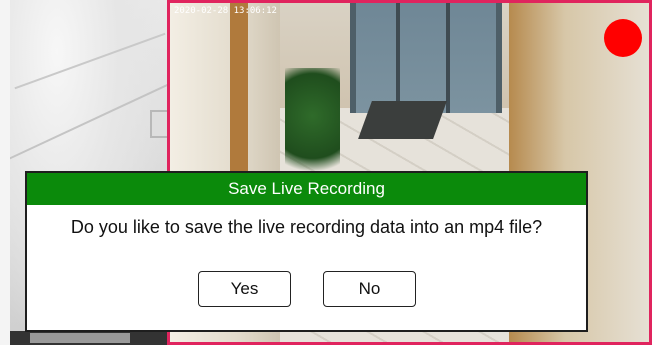 The height and width of the screenshot is (345, 652). What do you see at coordinates (623, 38) in the screenshot?
I see `recording-indicator-icon` at bounding box center [623, 38].